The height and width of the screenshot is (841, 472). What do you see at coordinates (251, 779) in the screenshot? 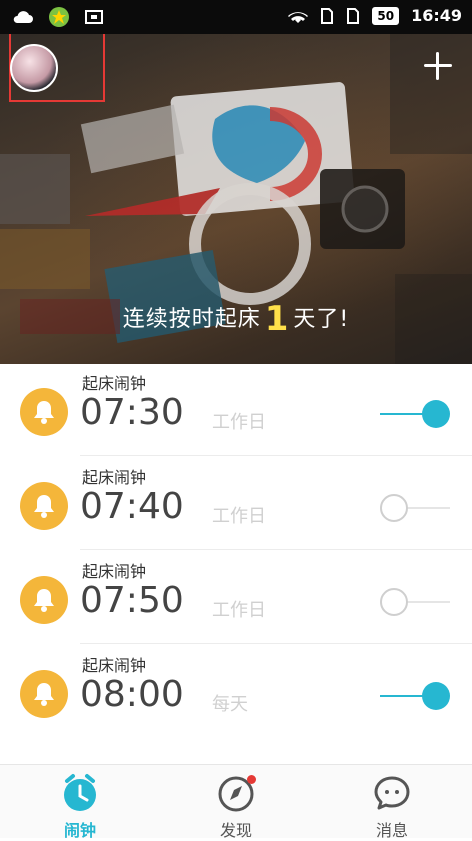
I see `notification-badge` at bounding box center [251, 779].